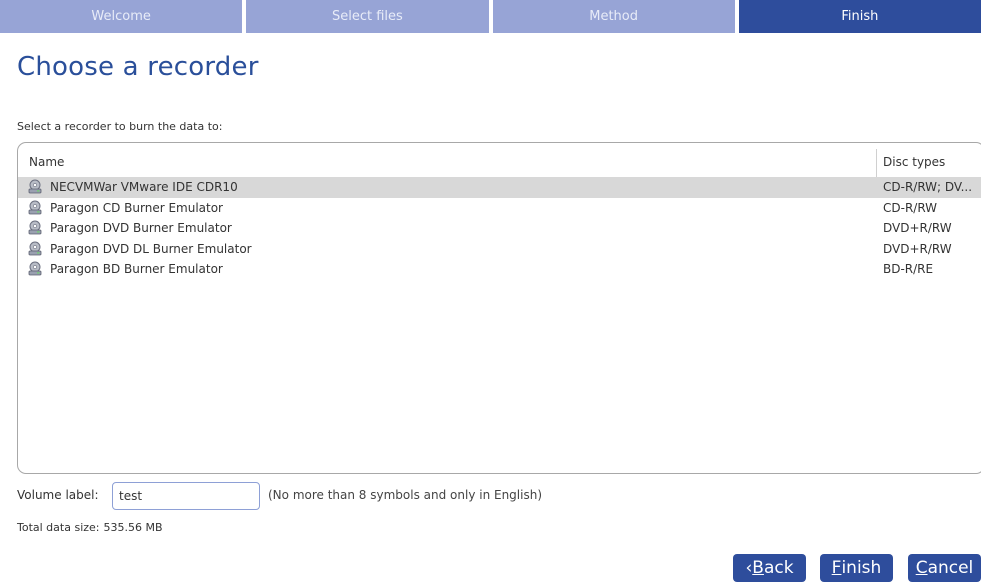 The height and width of the screenshot is (582, 981). What do you see at coordinates (499, 208) in the screenshot?
I see `recorder-row: Paragon CD Burner Emulator CD-R/RW` at bounding box center [499, 208].